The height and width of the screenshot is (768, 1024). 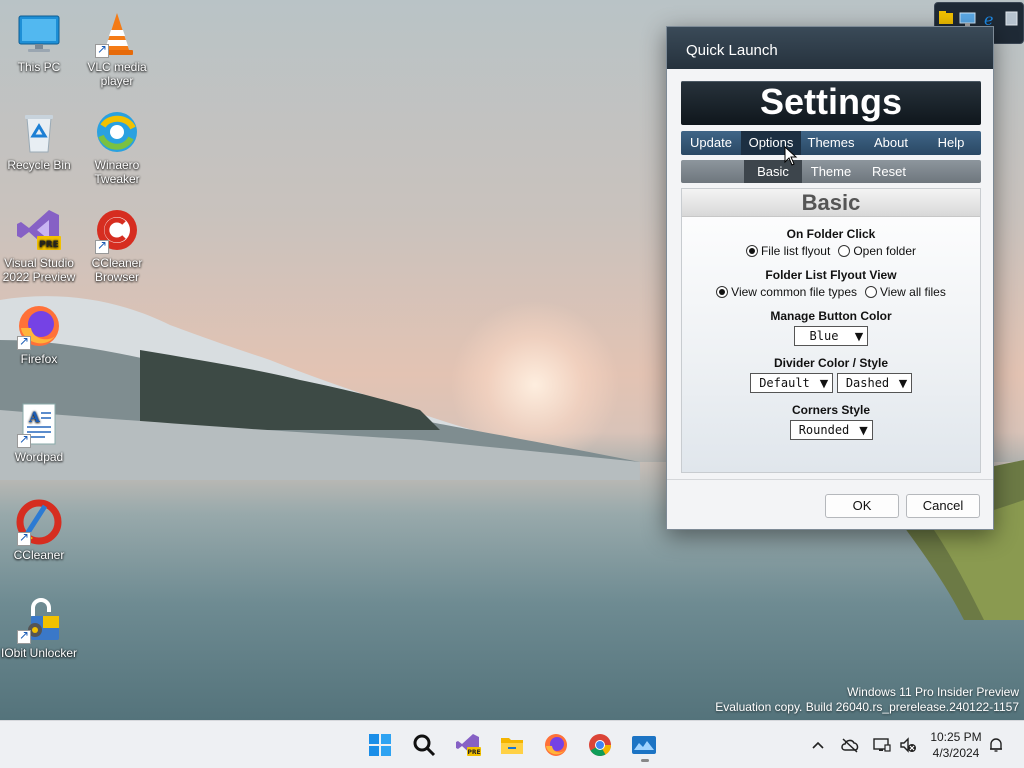 I want to click on file-explorer-icon, so click(x=512, y=745).